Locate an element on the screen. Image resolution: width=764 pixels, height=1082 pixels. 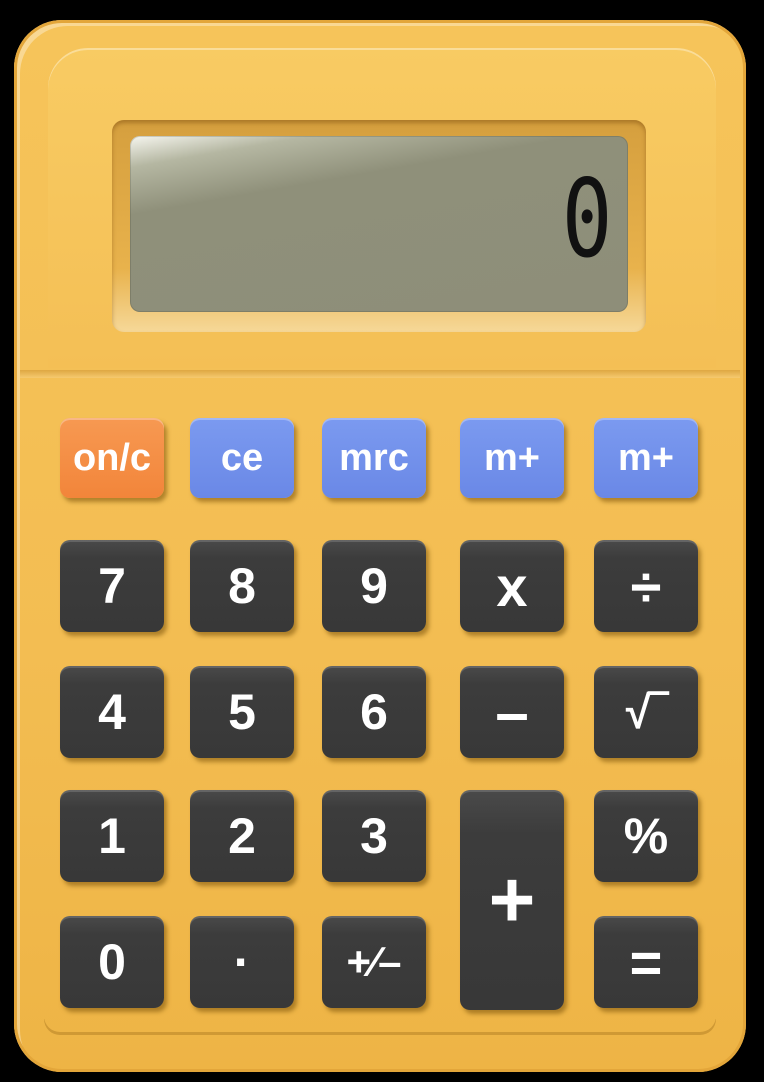
multiply-button: x is located at coordinates (512, 586).